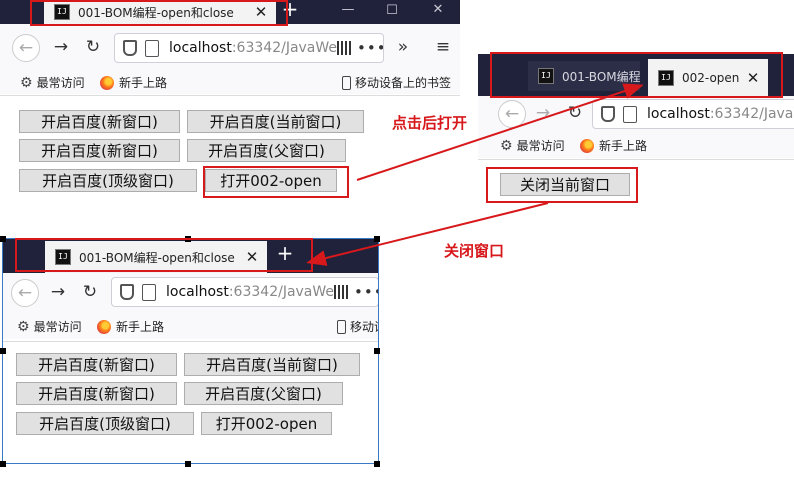  What do you see at coordinates (474, 251) in the screenshot?
I see `annotation-close-window: 关闭窗口` at bounding box center [474, 251].